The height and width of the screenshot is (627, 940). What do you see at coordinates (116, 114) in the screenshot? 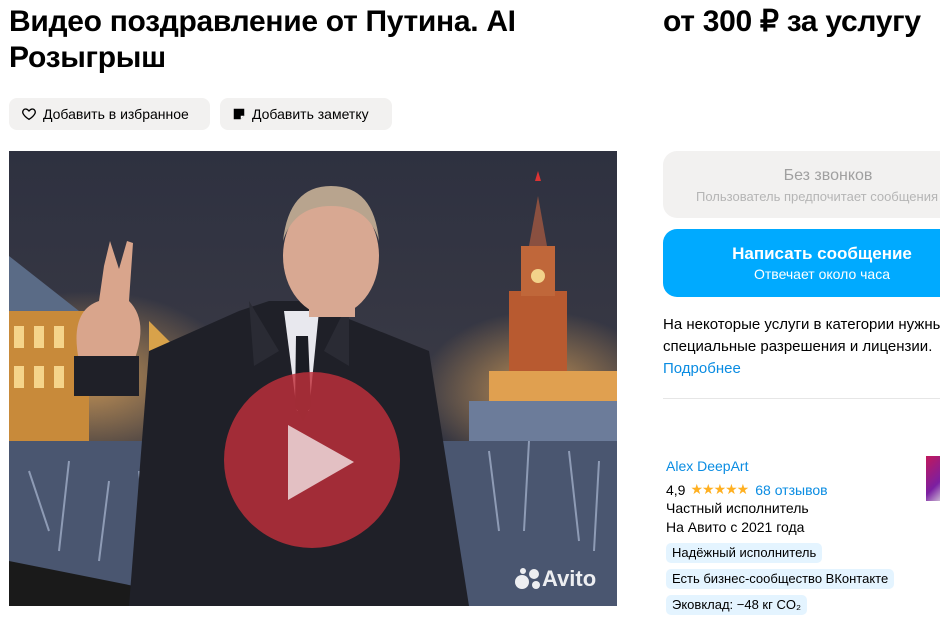
I see `add-to-favorites-label: Добавить в избранное` at bounding box center [116, 114].